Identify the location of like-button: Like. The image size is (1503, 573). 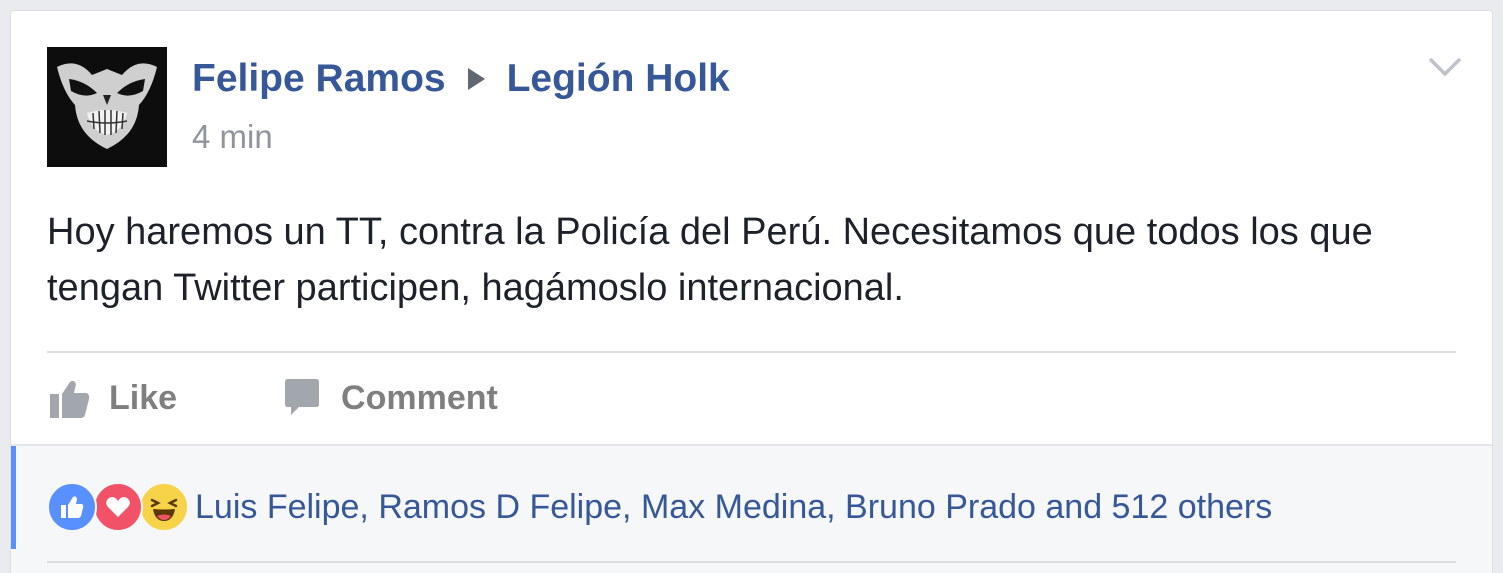
(112, 398).